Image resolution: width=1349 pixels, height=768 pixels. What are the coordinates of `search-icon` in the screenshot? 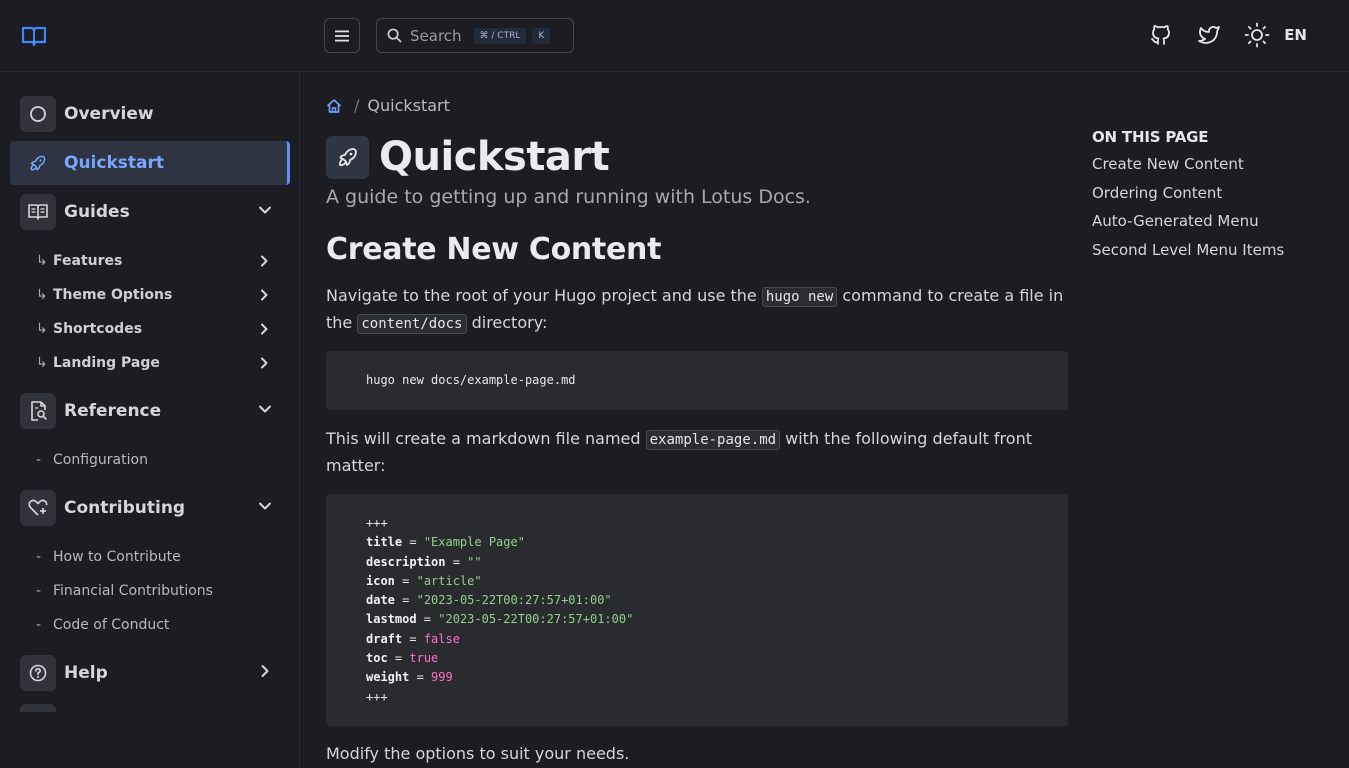 It's located at (394, 35).